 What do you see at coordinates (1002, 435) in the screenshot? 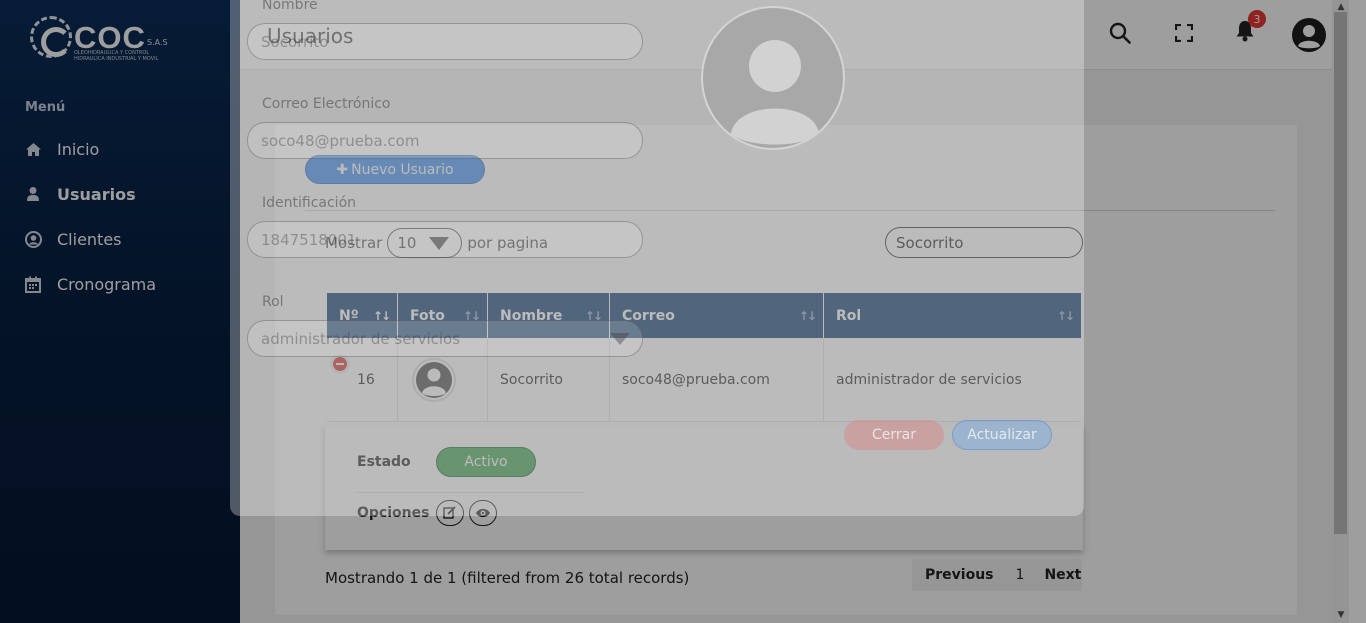
I see `update-button: Actualizar` at bounding box center [1002, 435].